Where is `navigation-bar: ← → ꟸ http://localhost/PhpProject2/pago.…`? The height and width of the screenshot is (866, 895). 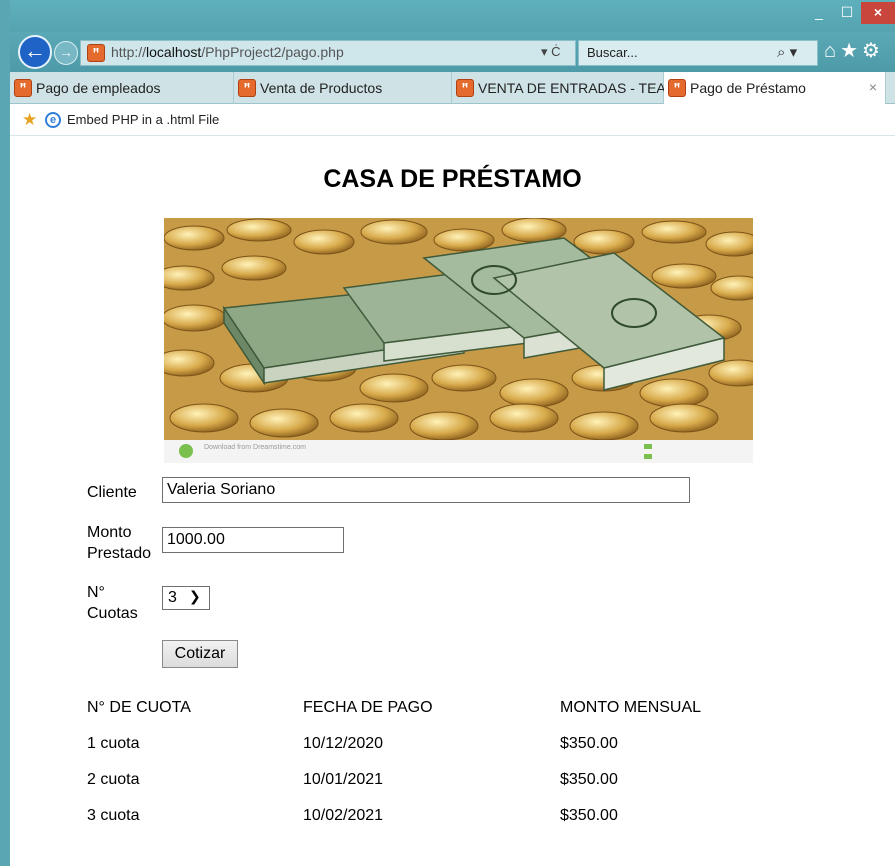
navigation-bar: ← → ꟸ http://localhost/PhpProject2/pago.… is located at coordinates (452, 52).